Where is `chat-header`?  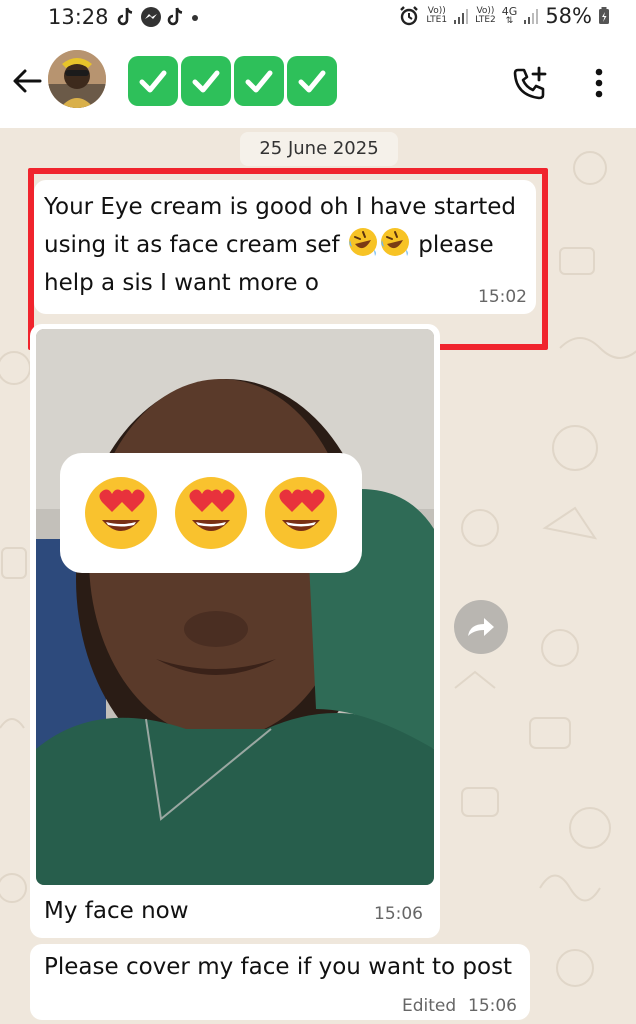 chat-header is located at coordinates (318, 82).